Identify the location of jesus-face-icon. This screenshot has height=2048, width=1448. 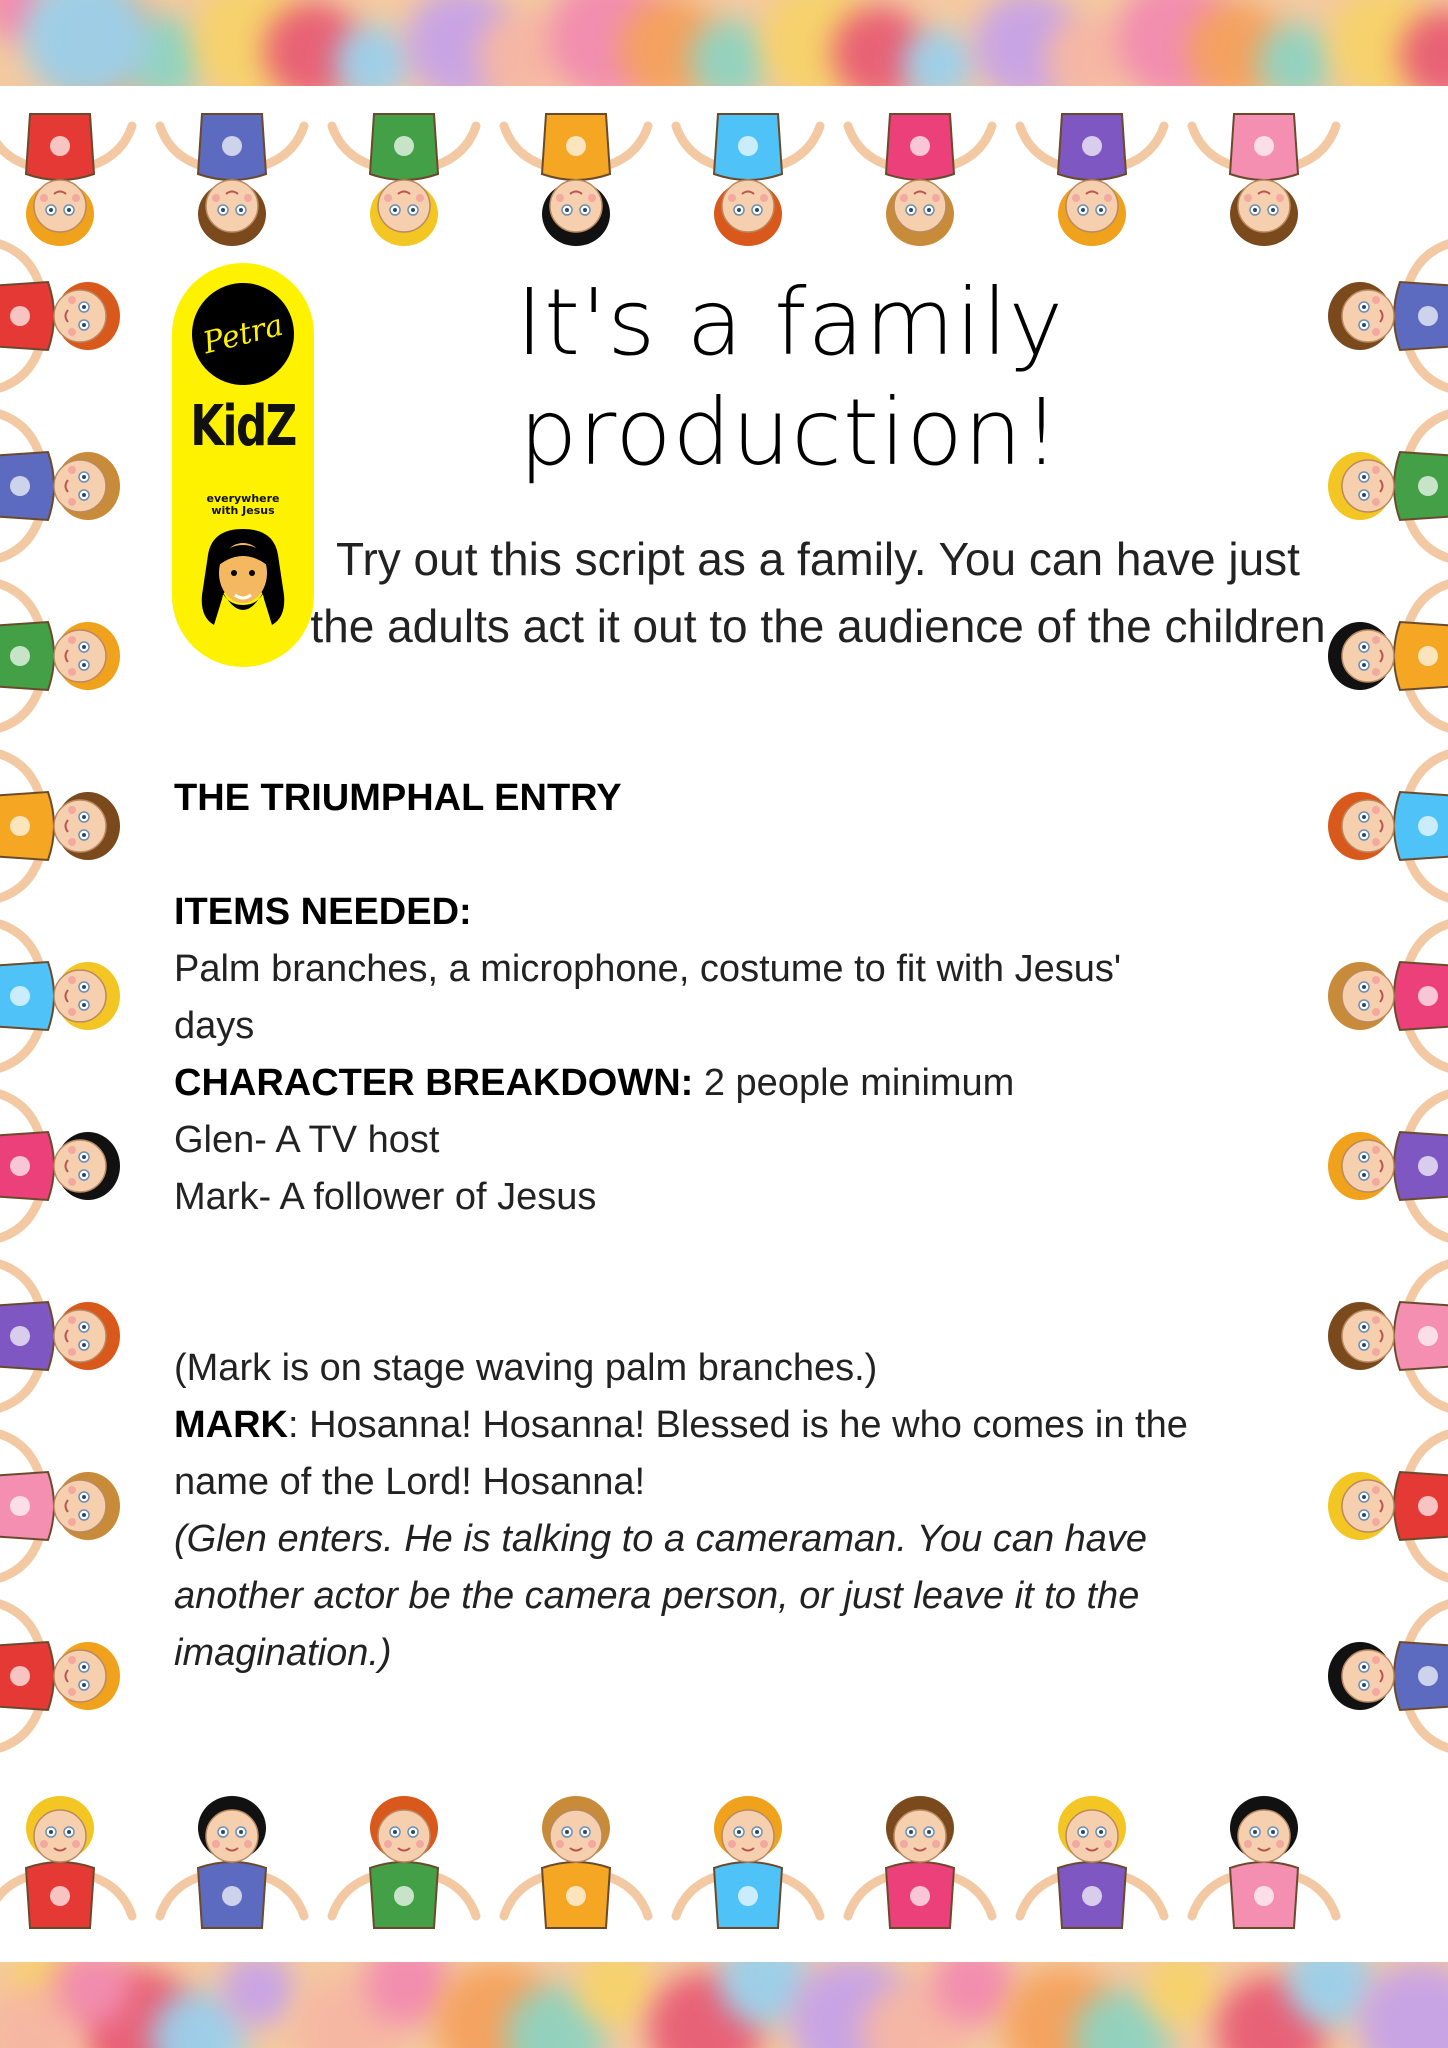
(243, 577).